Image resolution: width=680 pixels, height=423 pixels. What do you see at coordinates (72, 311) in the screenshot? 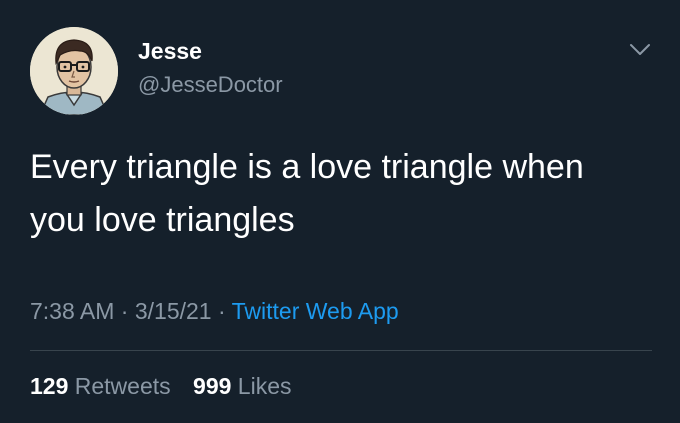
I see `tweet-time: 7:38 AM` at bounding box center [72, 311].